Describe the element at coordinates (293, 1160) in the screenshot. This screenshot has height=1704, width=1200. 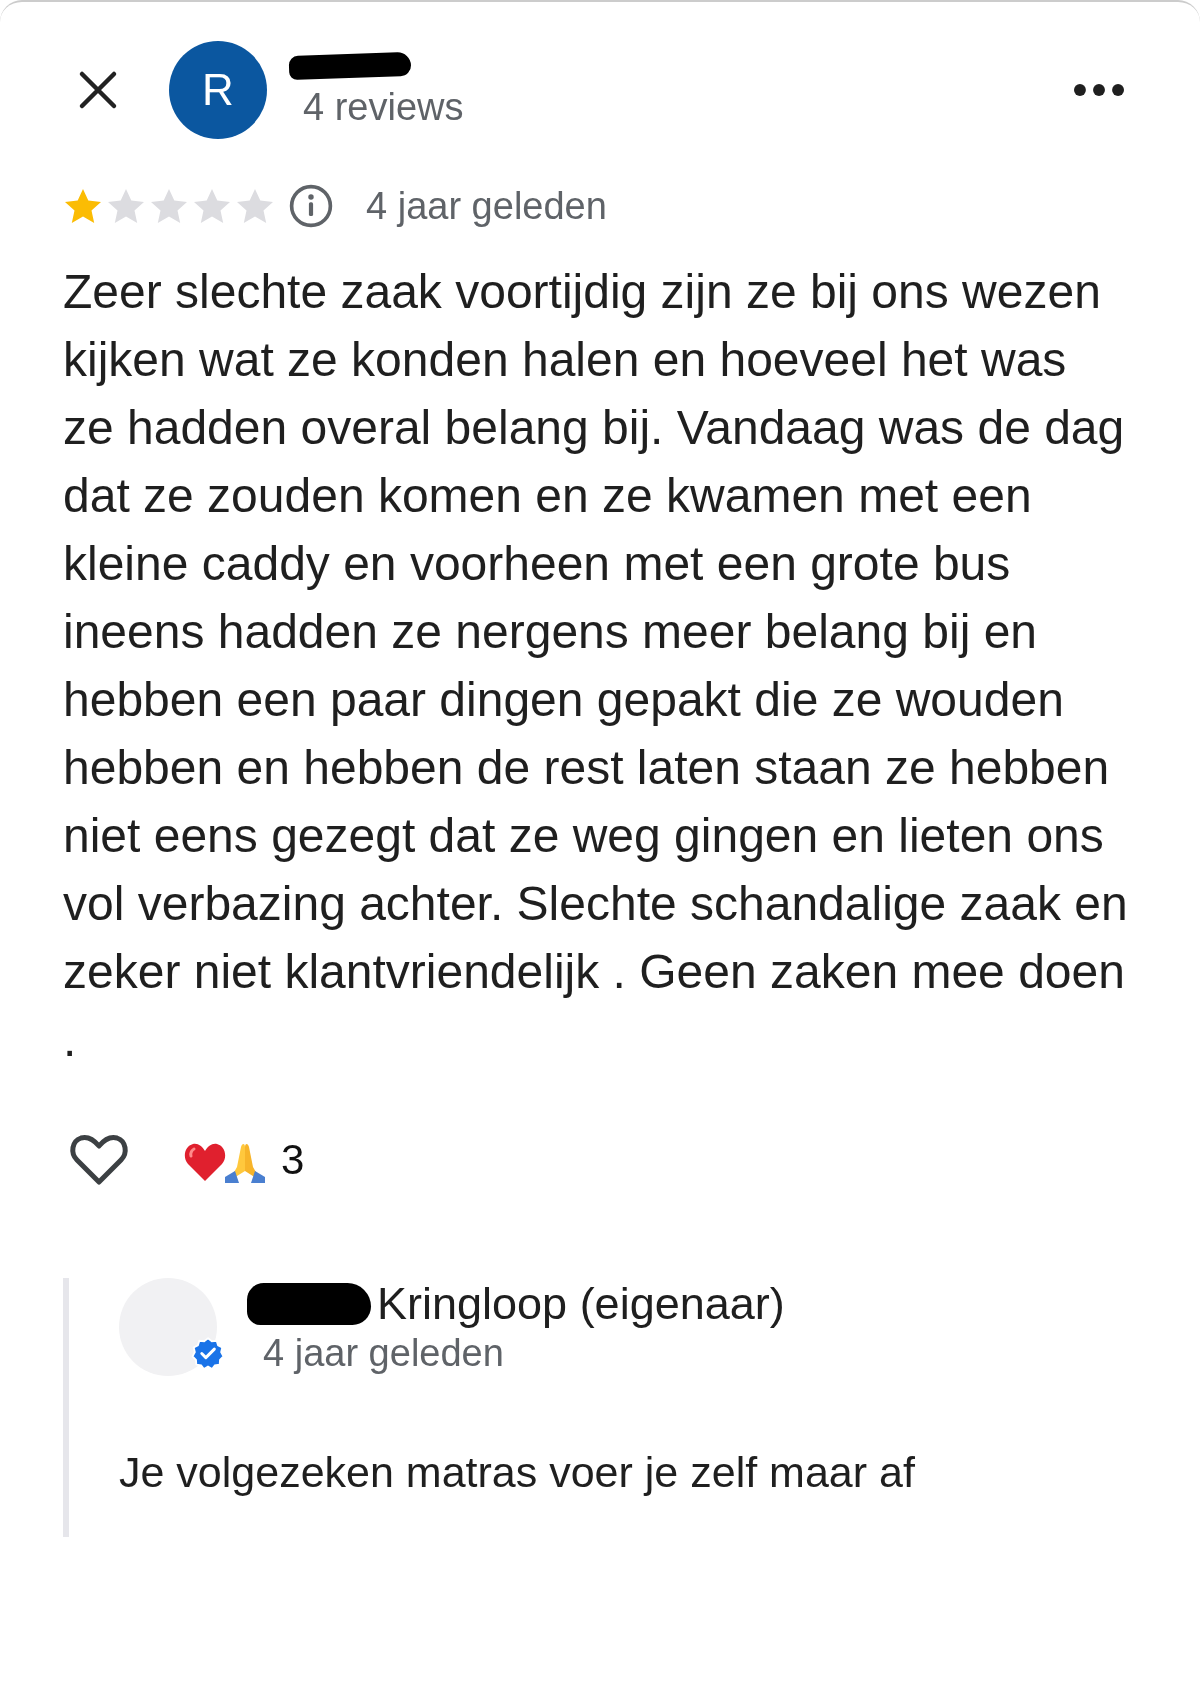
I see `reaction-count: 3` at that location.